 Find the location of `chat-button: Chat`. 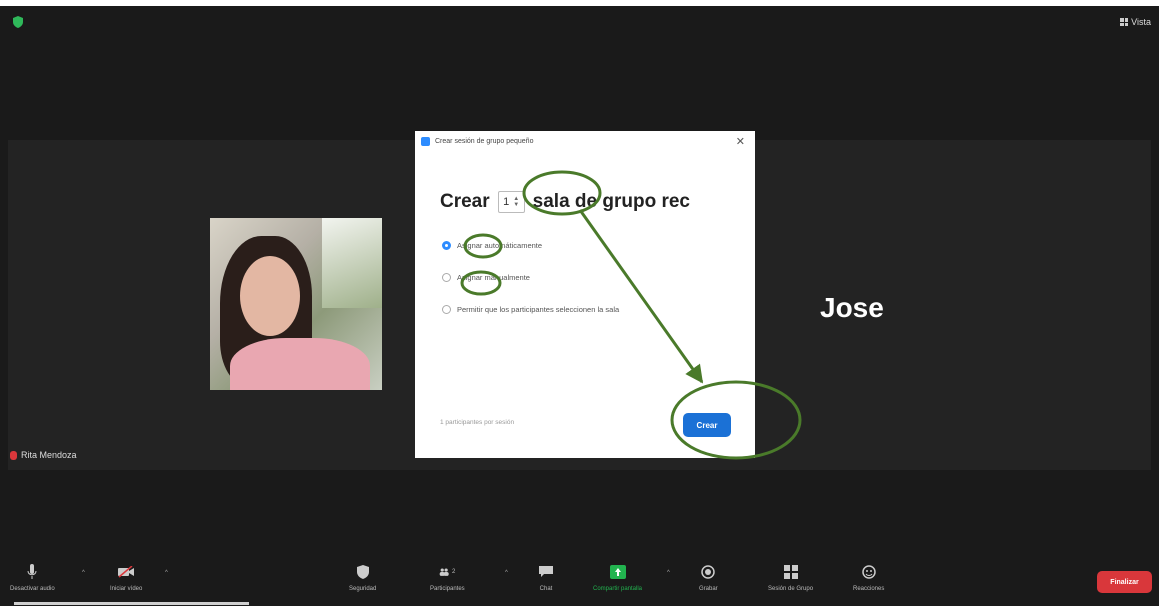

chat-button: Chat is located at coordinates (546, 578).